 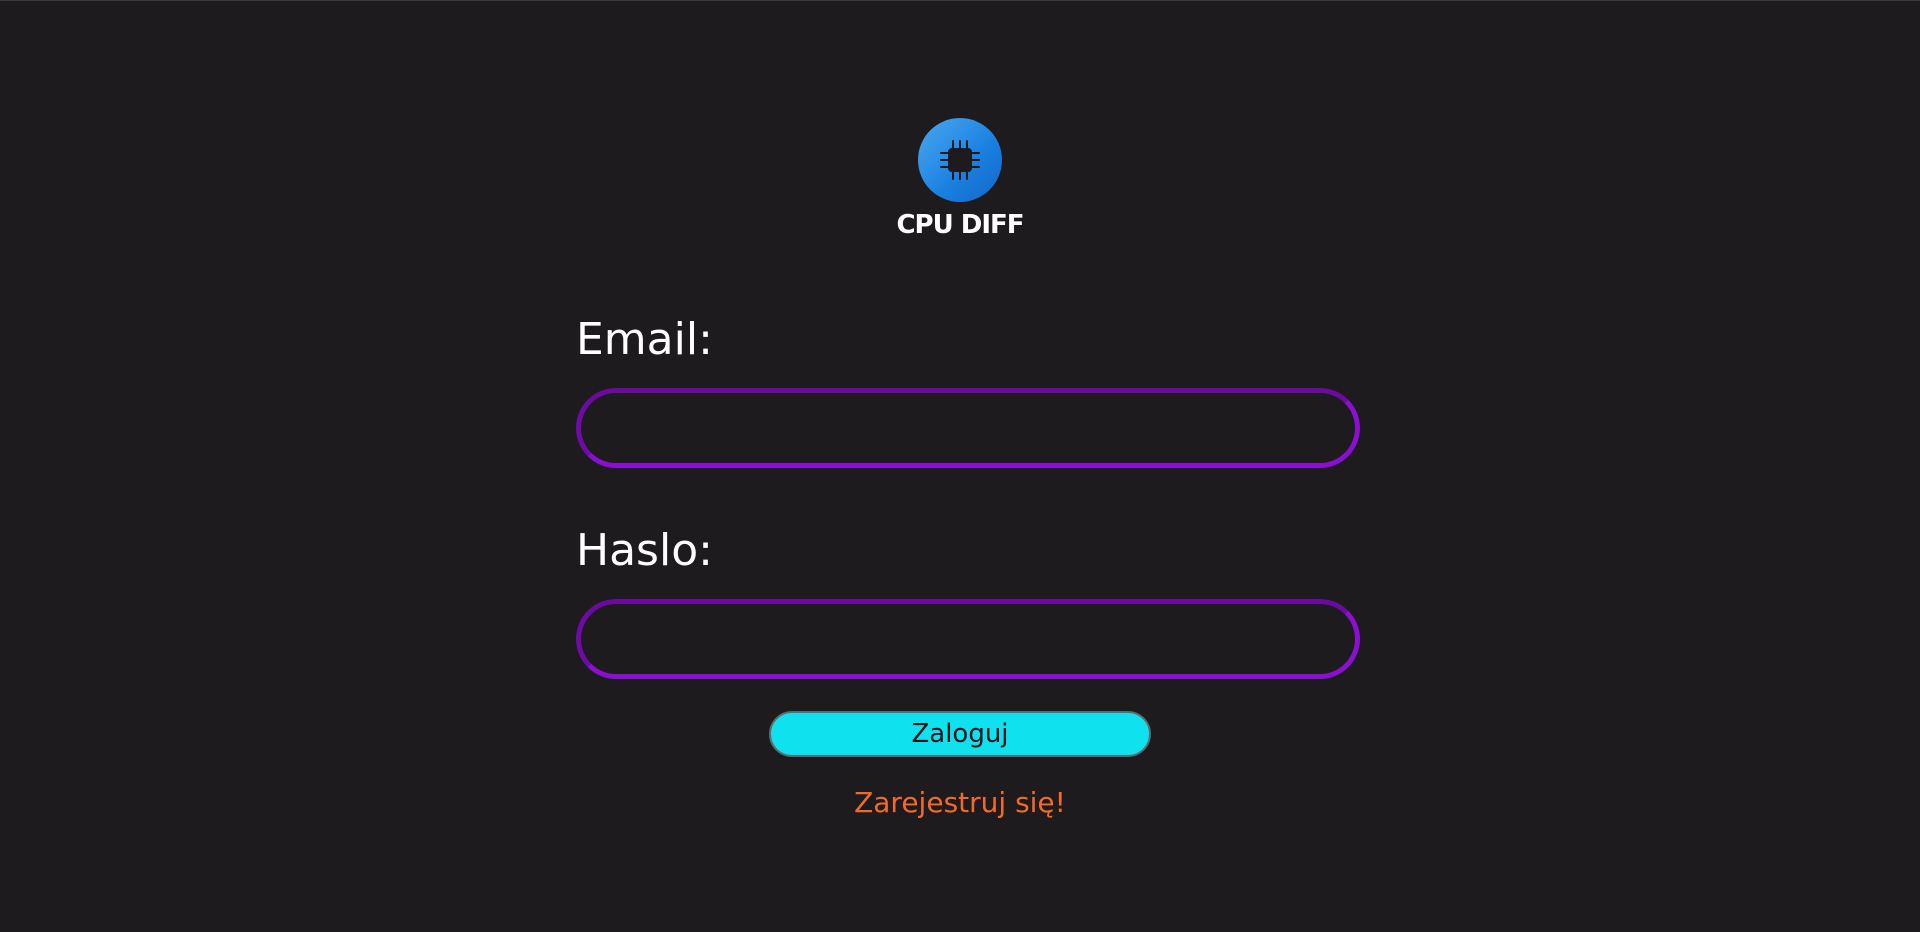 I want to click on login-button: Zaloguj, so click(x=960, y=734).